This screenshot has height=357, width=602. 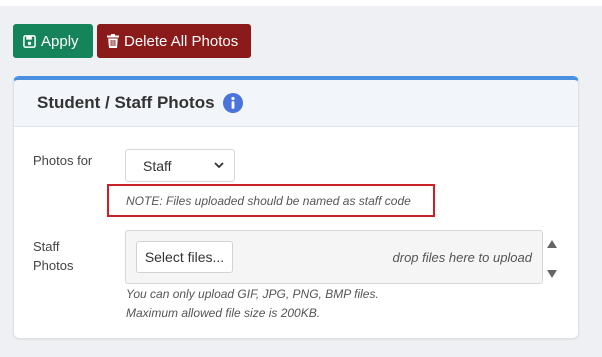 I want to click on staff-photos-label: Staff Photos, so click(x=53, y=256).